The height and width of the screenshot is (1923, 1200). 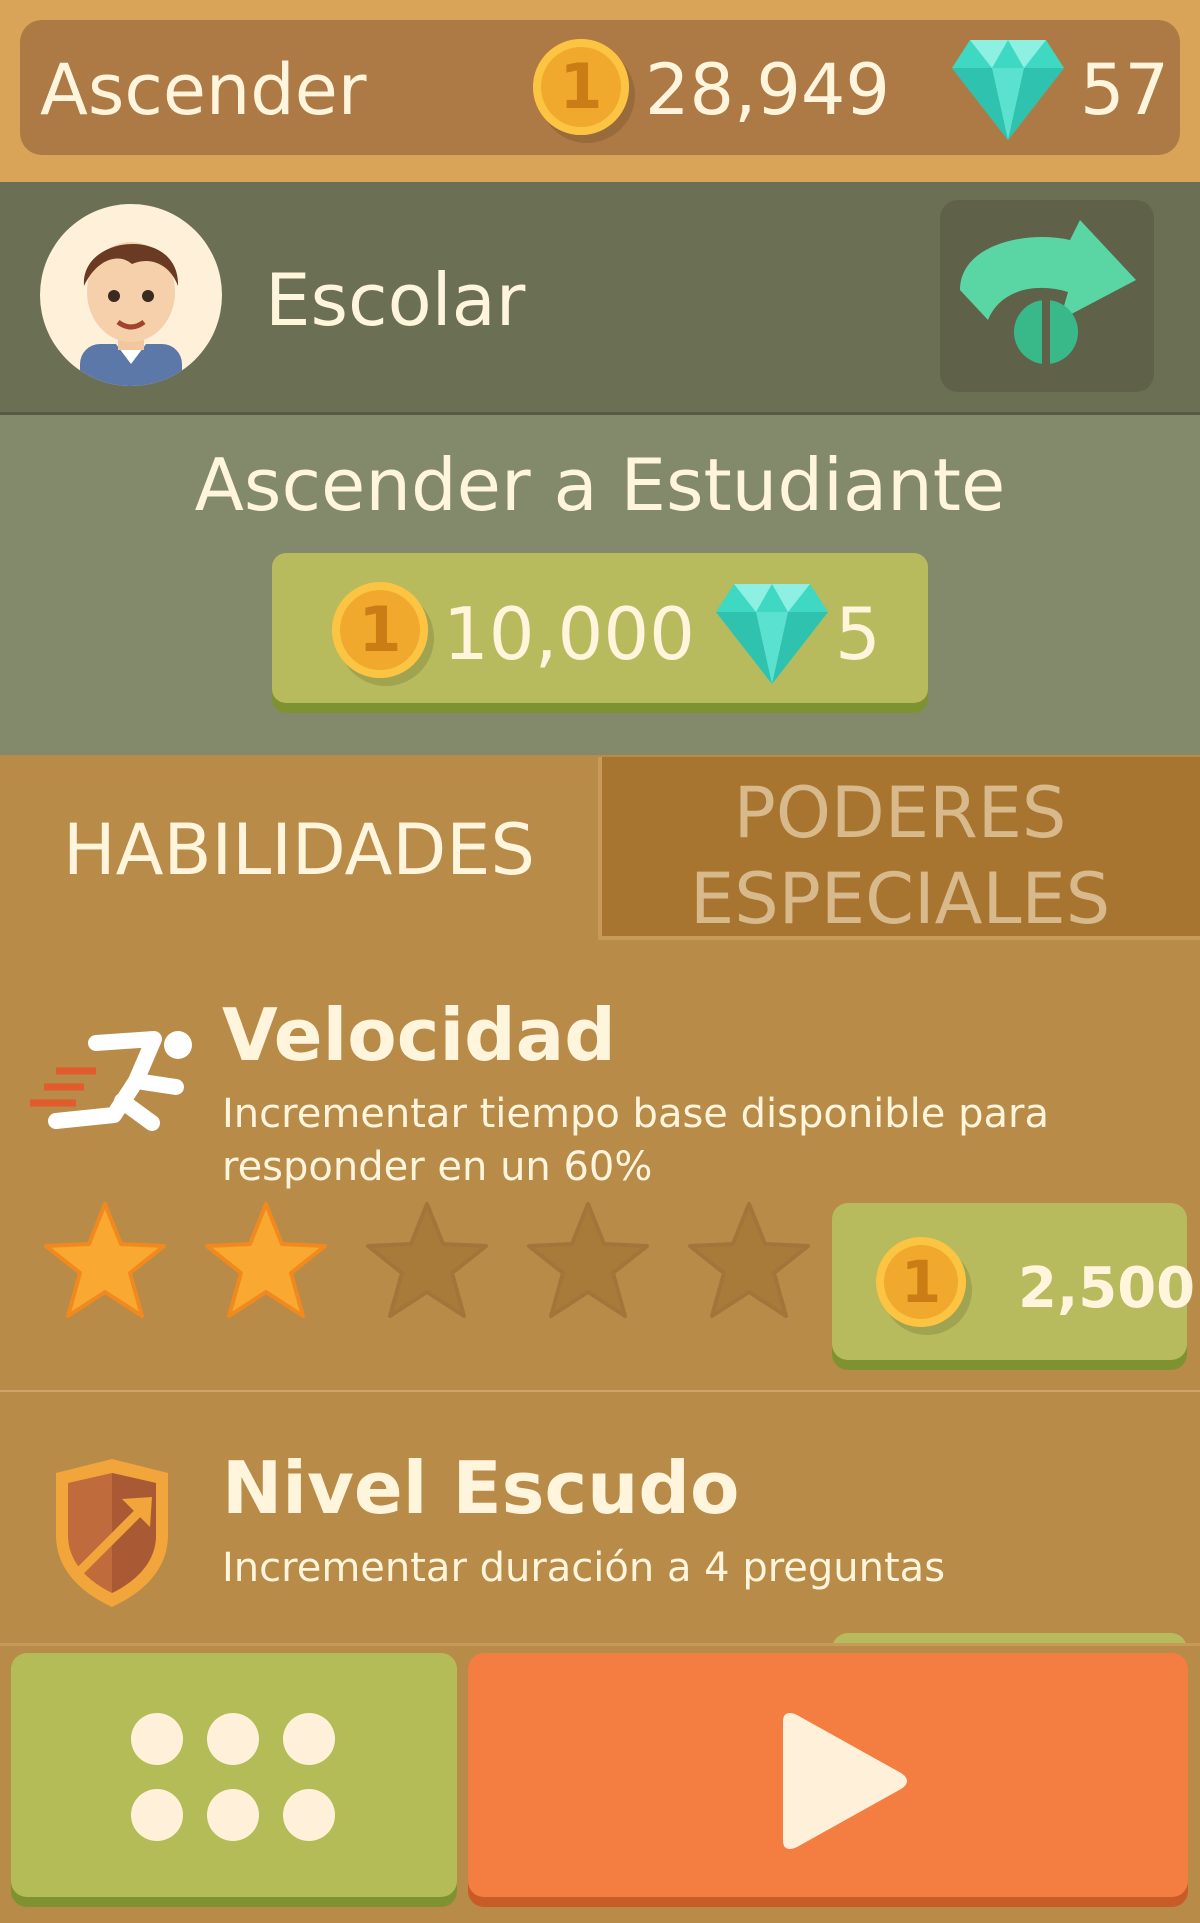 What do you see at coordinates (600, 1391) in the screenshot?
I see `divider` at bounding box center [600, 1391].